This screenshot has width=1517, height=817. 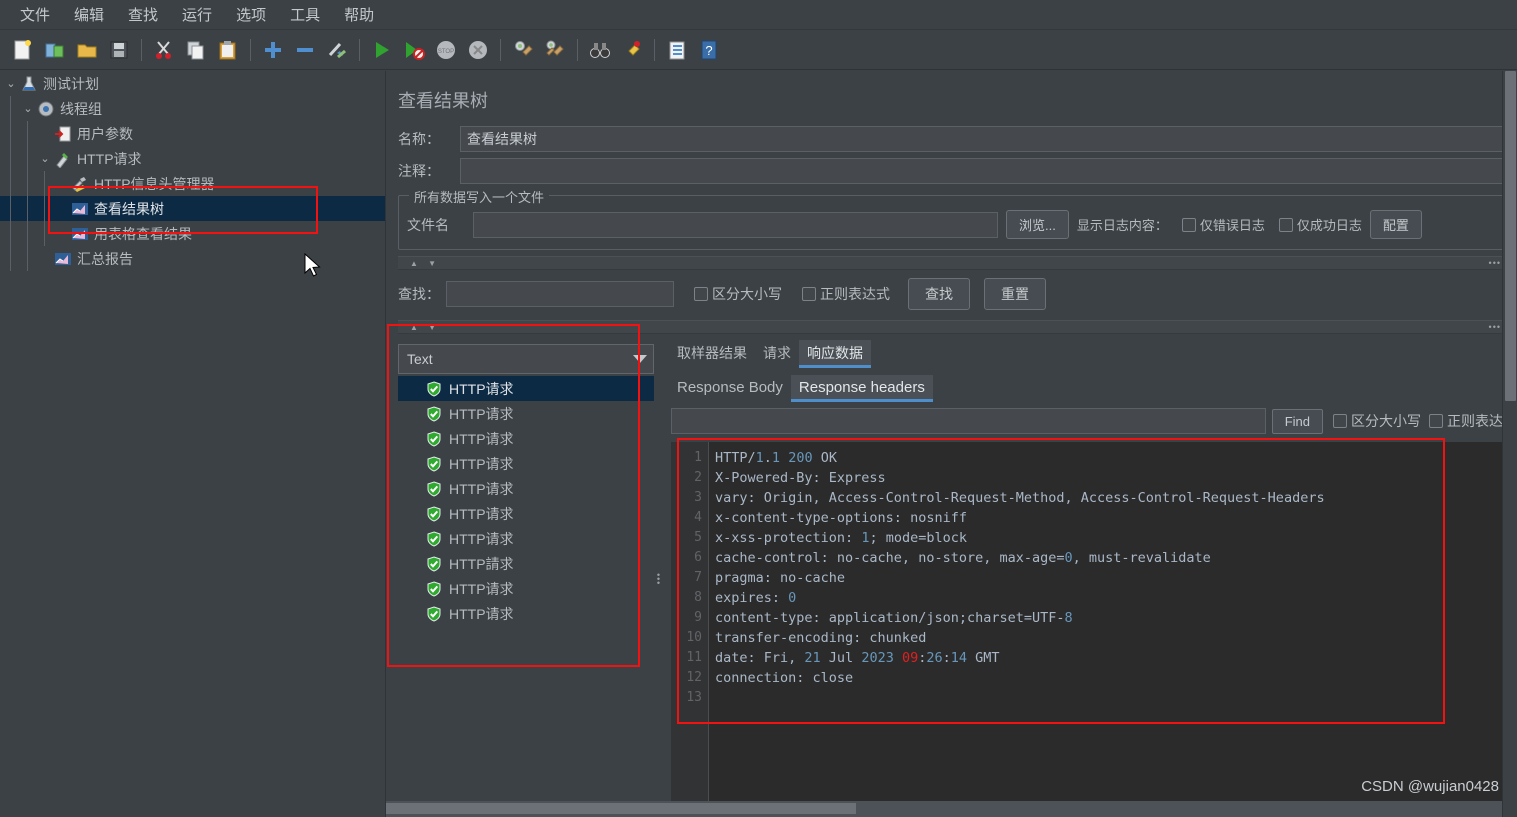 What do you see at coordinates (481, 538) in the screenshot?
I see `result-item-label: HTTP请求` at bounding box center [481, 538].